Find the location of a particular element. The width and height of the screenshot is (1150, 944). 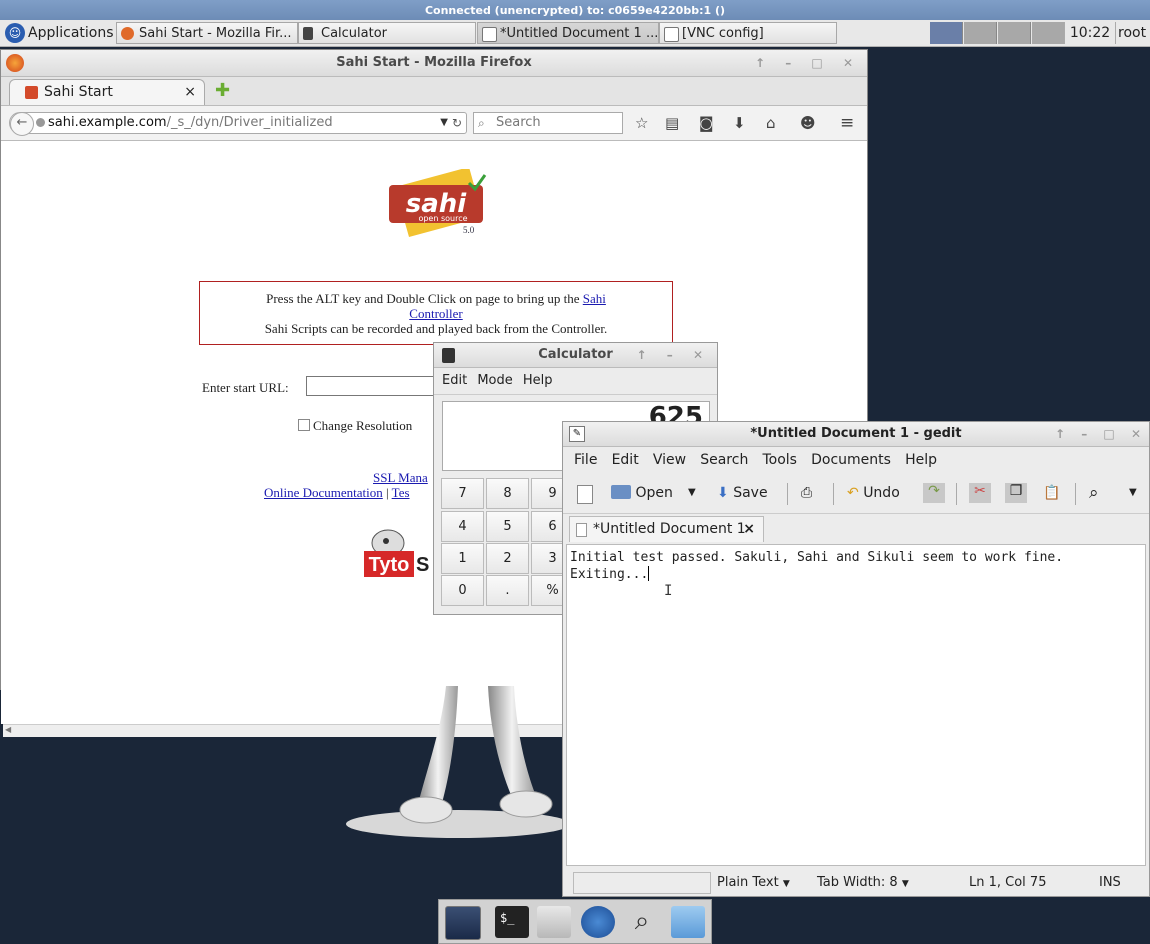

test-link: Tes is located at coordinates (401, 492).